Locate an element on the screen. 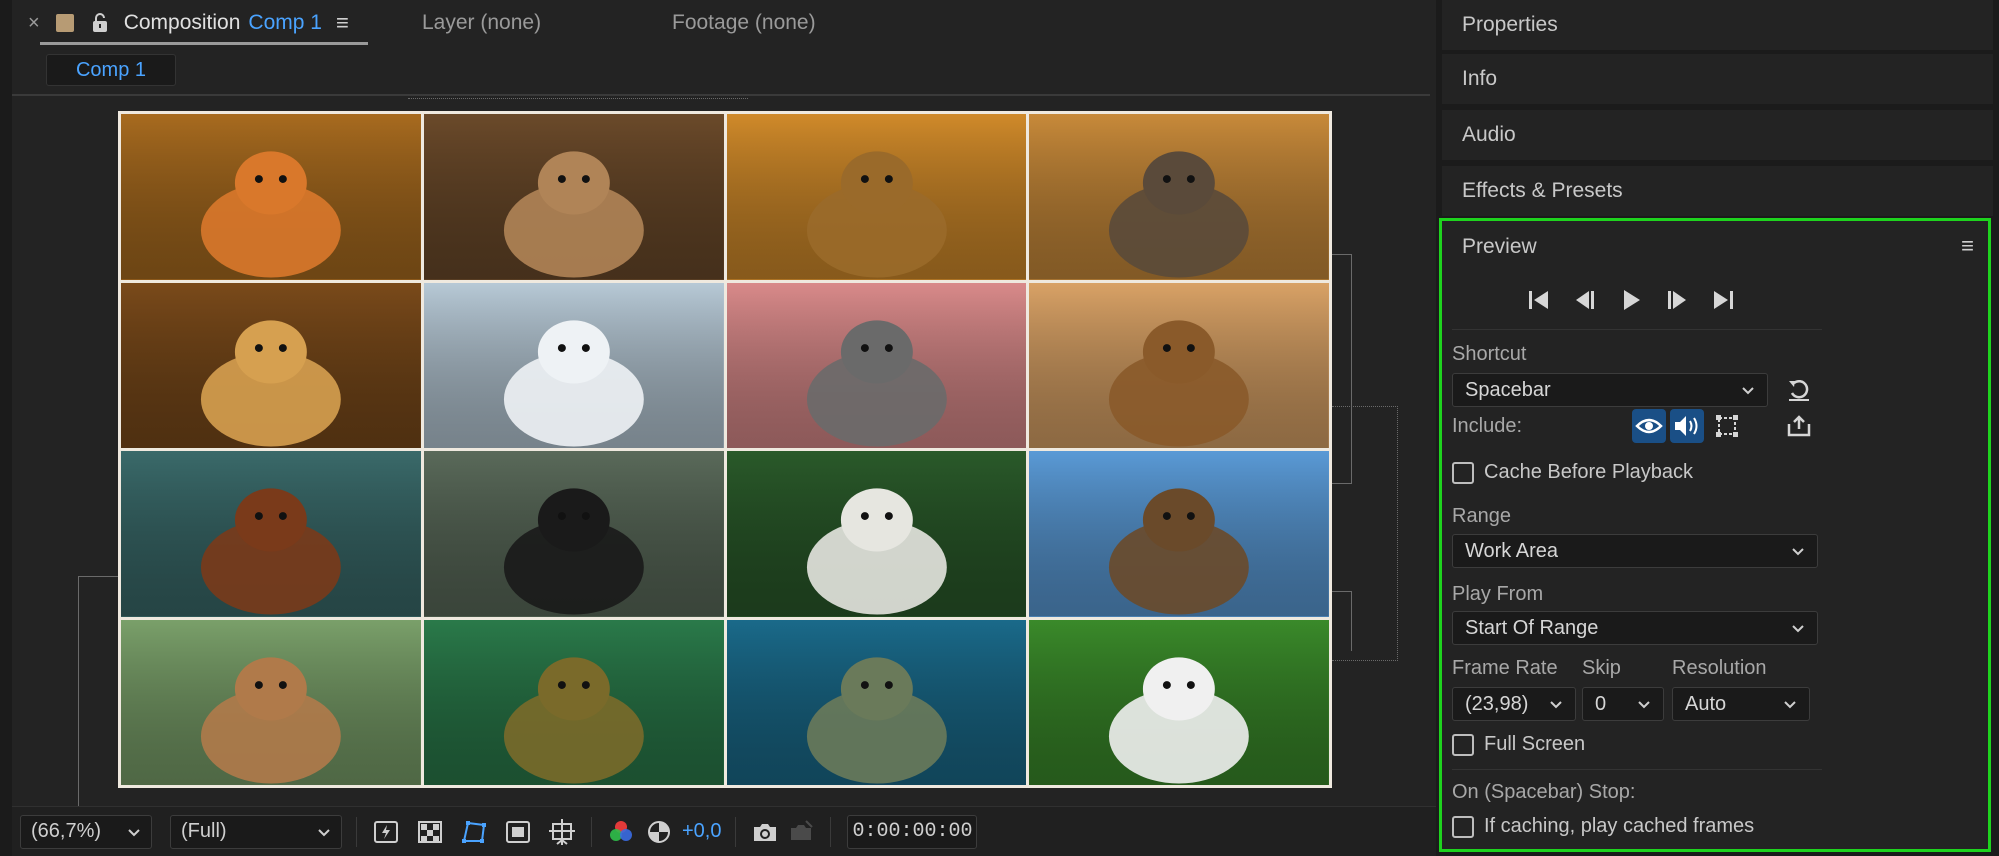  show-snapshot-icon is located at coordinates (801, 832).